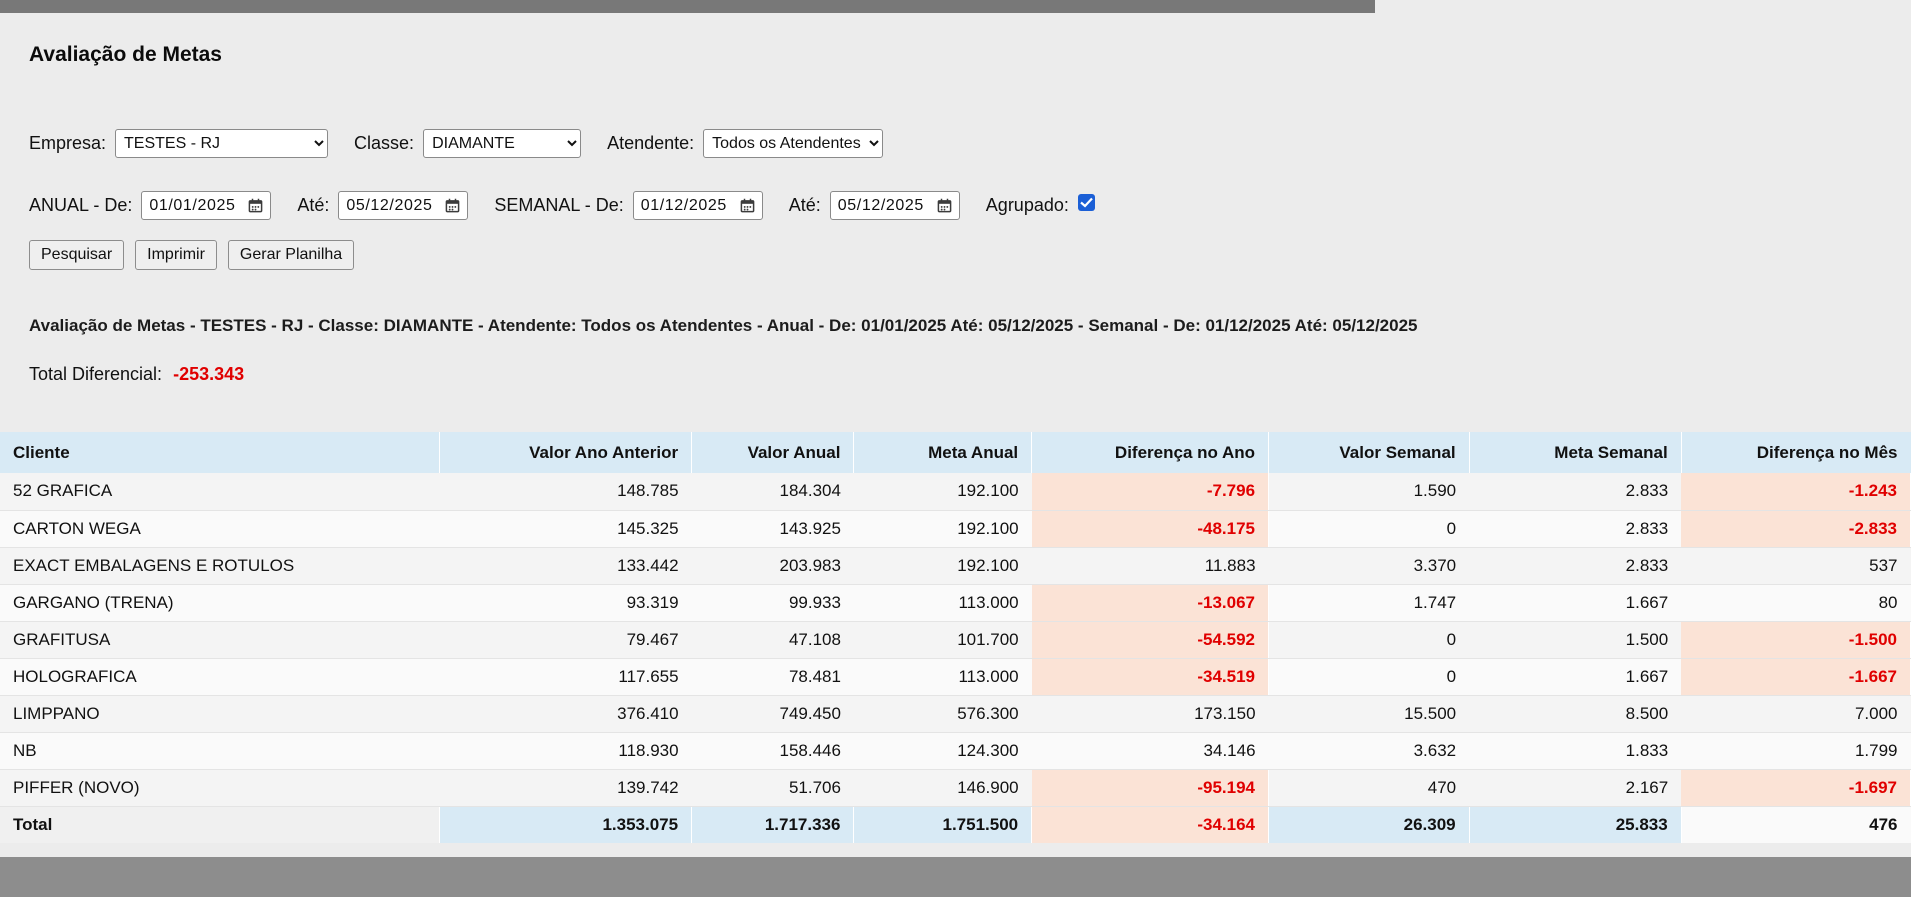  I want to click on value-cell: 470, so click(1369, 788).